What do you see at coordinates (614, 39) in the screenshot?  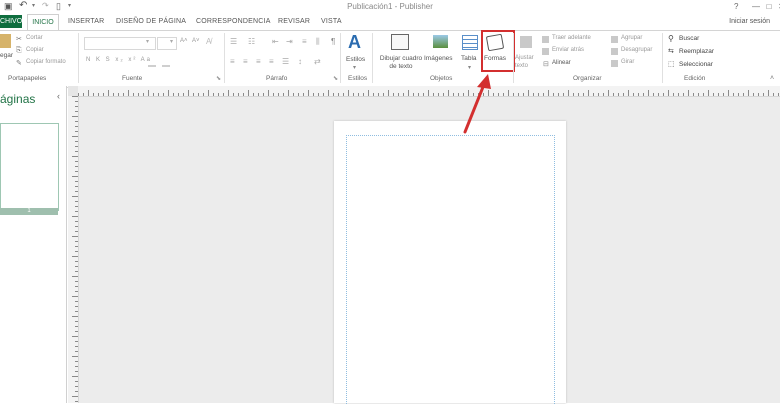 I see `group-icon` at bounding box center [614, 39].